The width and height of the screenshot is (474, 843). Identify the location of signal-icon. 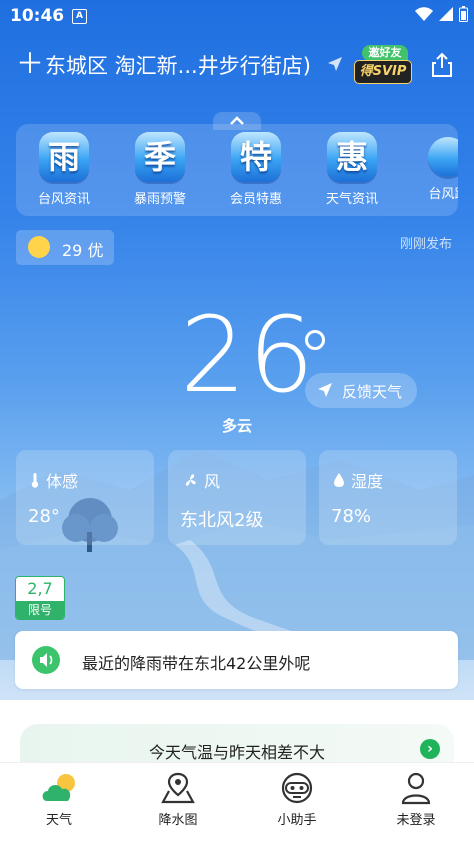
(446, 14).